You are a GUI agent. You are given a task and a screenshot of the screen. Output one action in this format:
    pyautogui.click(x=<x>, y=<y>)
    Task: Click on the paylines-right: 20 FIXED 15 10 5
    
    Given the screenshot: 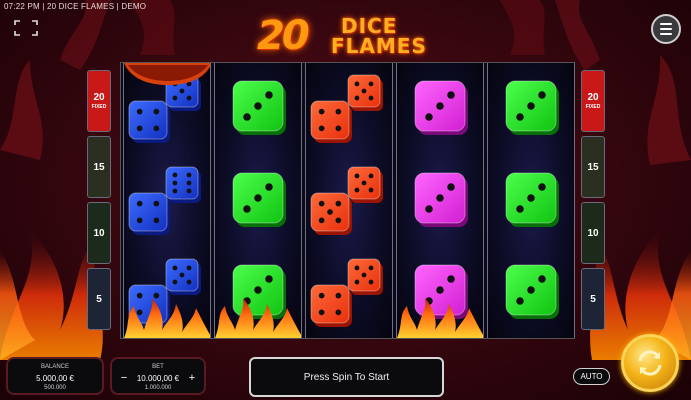 What is the action you would take?
    pyautogui.click(x=593, y=201)
    